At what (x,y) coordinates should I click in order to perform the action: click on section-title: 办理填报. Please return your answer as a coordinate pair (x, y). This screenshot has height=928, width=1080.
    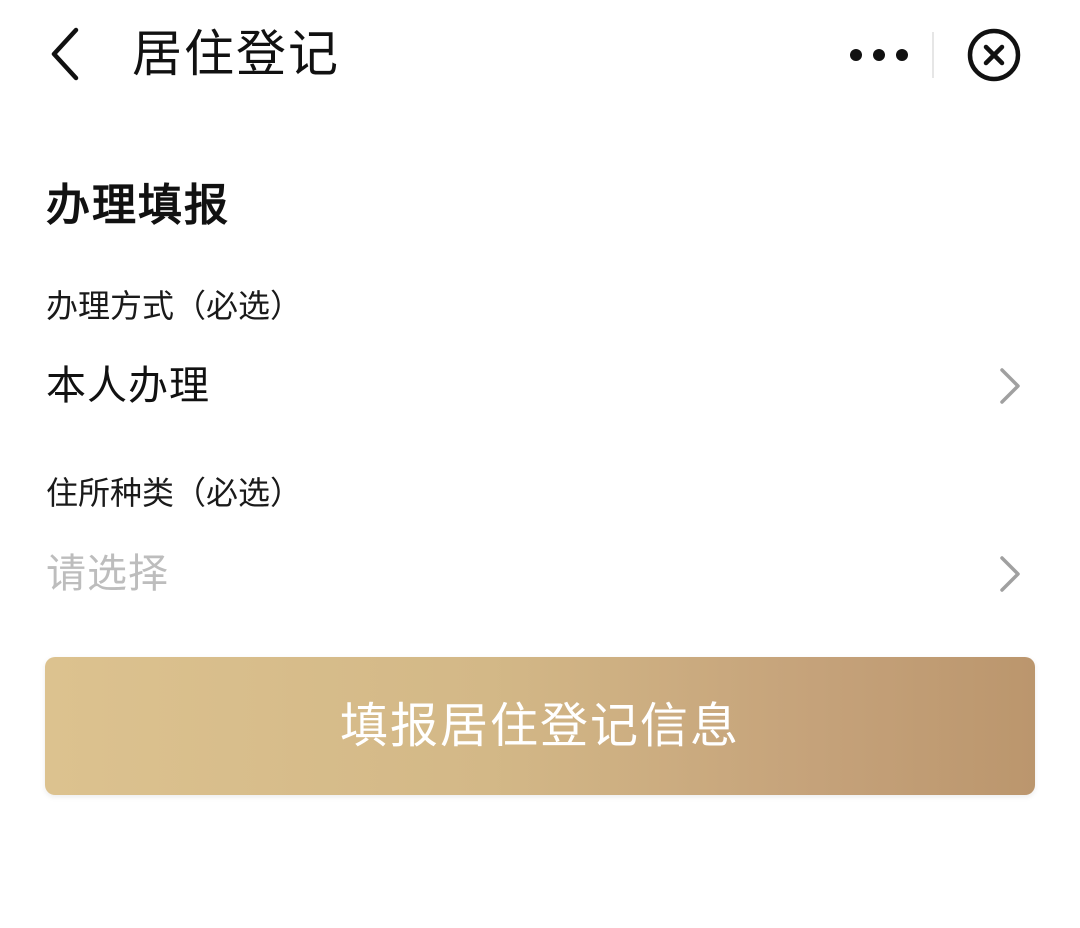
    Looking at the image, I should click on (138, 205).